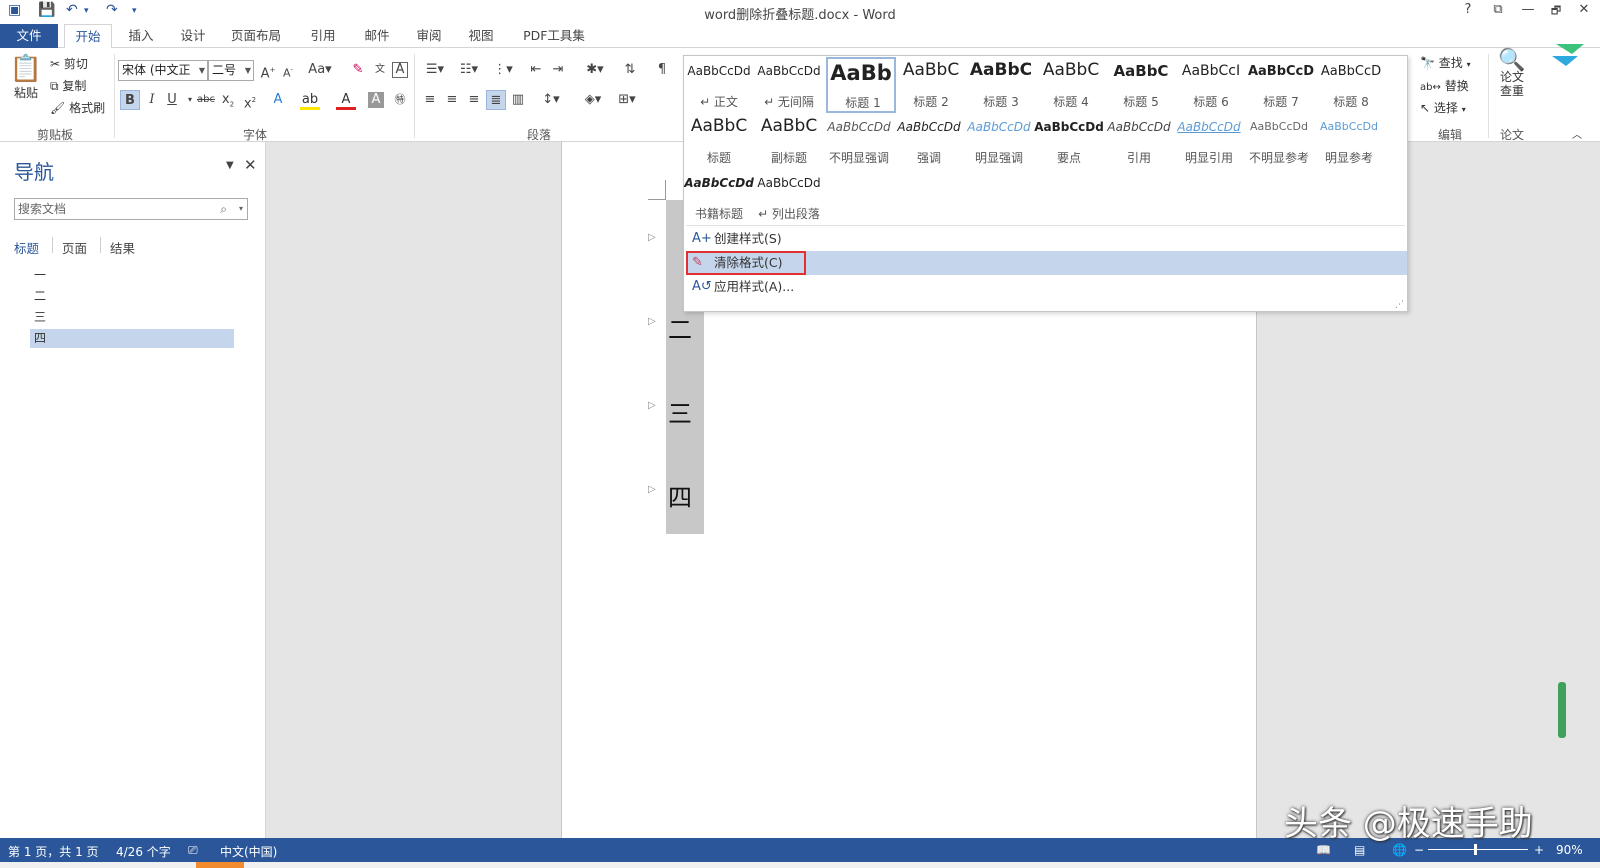  I want to click on clear-formatting-item: ✎ 清除格式(C), so click(1046, 263).